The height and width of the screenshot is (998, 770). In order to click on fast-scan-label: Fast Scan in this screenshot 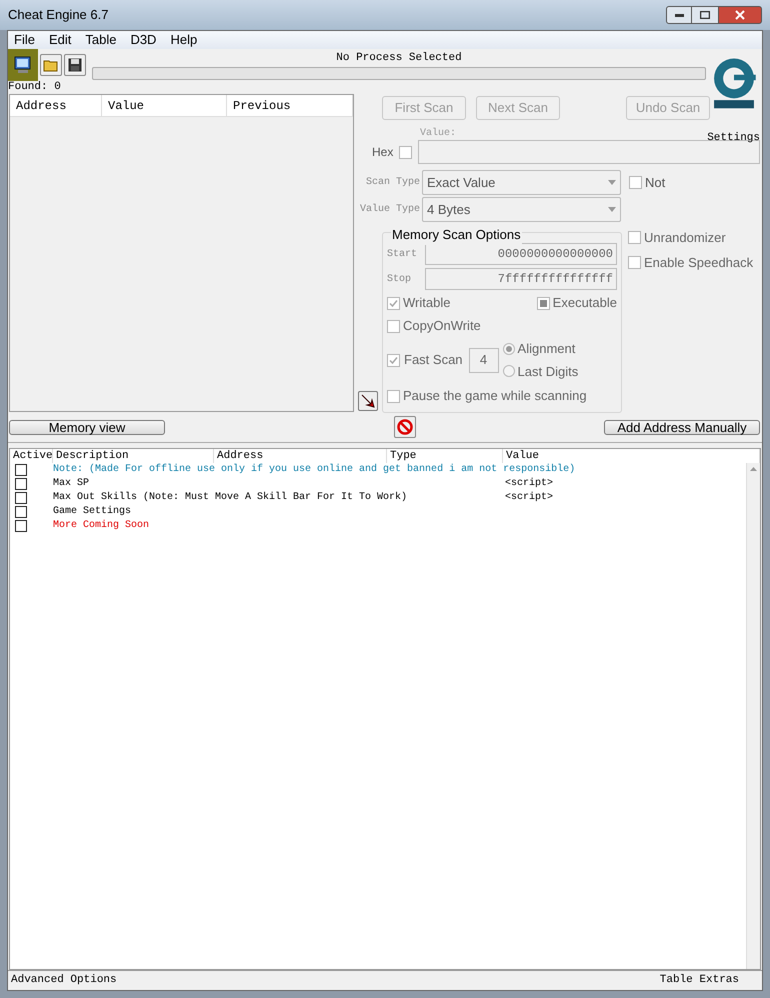, I will do `click(433, 360)`.